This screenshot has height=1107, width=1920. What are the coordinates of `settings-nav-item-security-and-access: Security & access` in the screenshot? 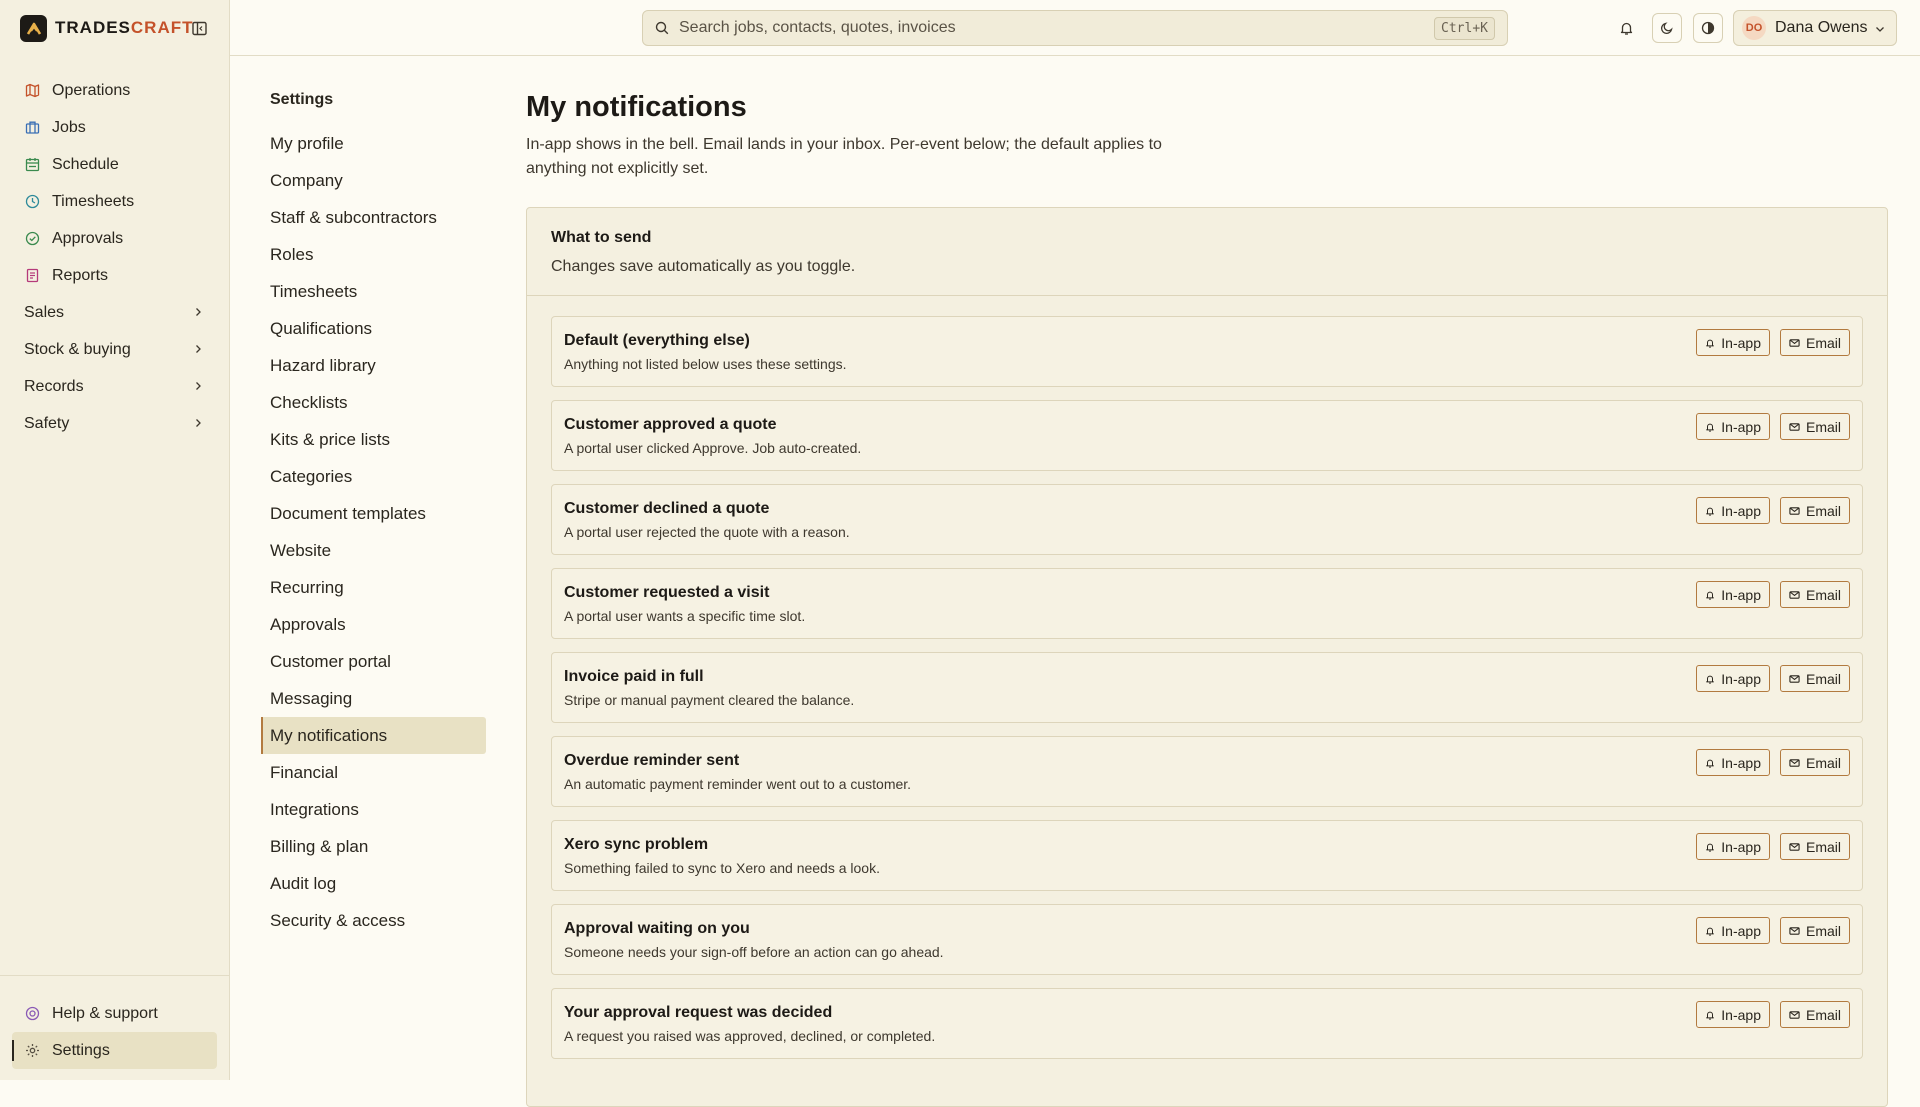 It's located at (373, 920).